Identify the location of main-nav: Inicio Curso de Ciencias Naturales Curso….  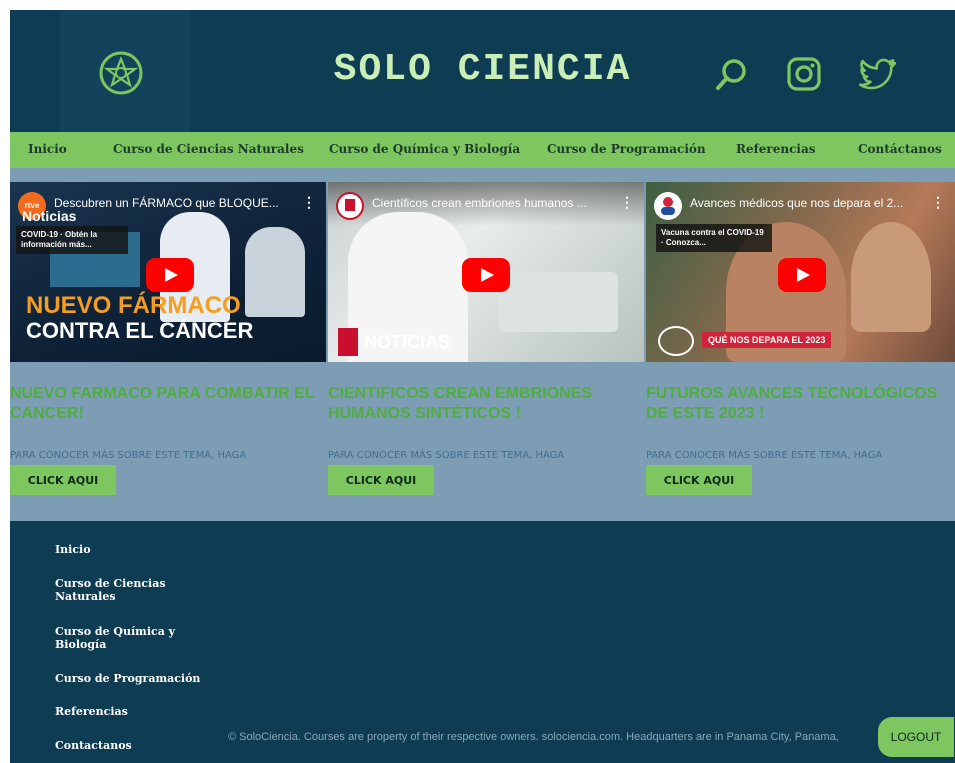
(482, 150).